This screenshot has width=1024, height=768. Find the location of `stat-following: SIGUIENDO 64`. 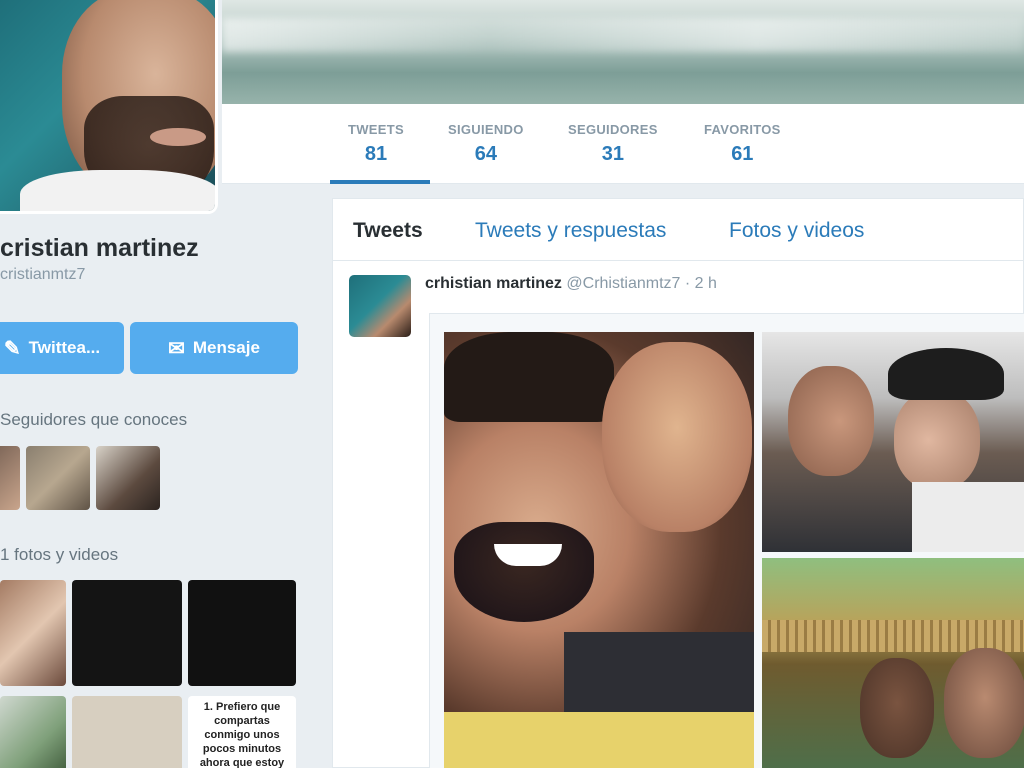

stat-following: SIGUIENDO 64 is located at coordinates (486, 144).